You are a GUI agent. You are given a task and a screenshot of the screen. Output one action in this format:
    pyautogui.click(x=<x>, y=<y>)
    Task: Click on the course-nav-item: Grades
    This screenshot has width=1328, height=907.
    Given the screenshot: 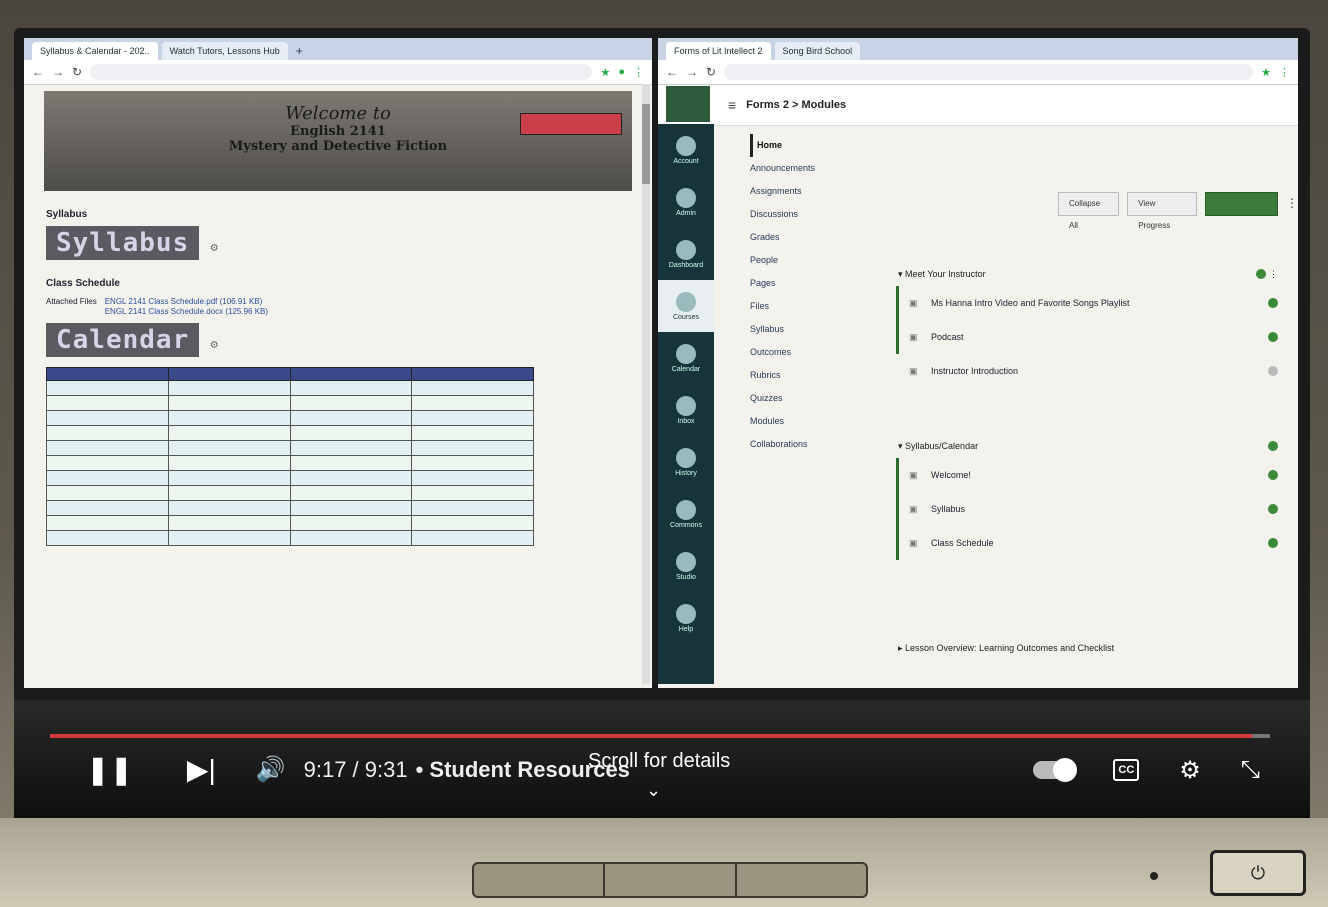 What is the action you would take?
    pyautogui.click(x=805, y=237)
    